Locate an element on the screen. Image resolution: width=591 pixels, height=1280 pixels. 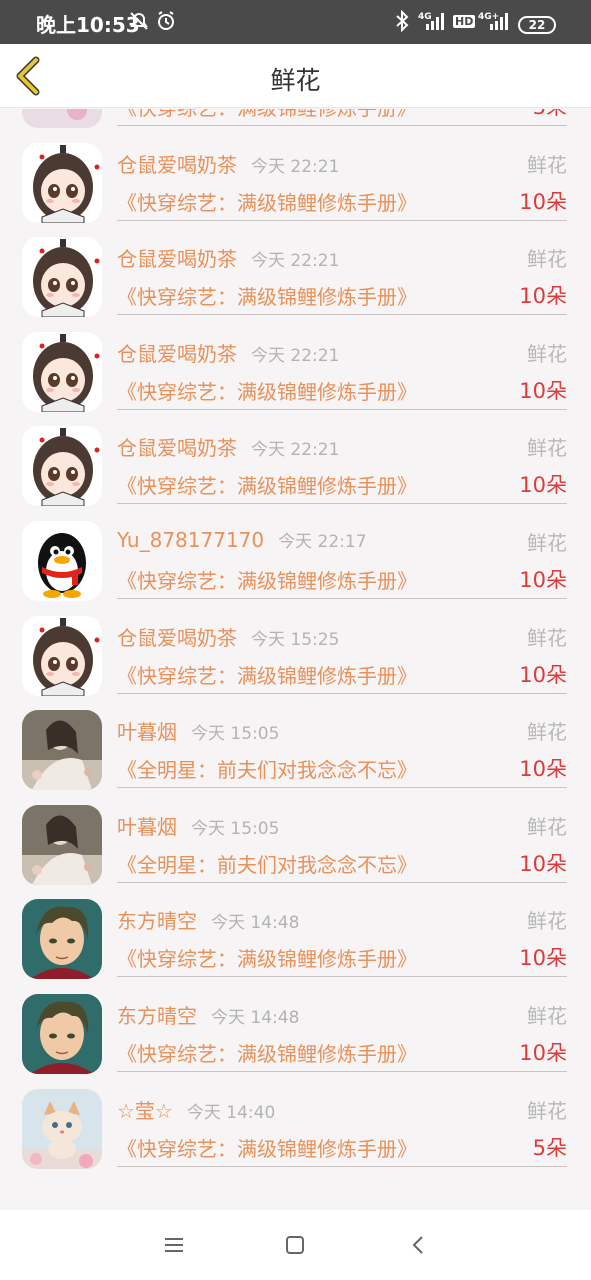
back-icon is located at coordinates (417, 1245).